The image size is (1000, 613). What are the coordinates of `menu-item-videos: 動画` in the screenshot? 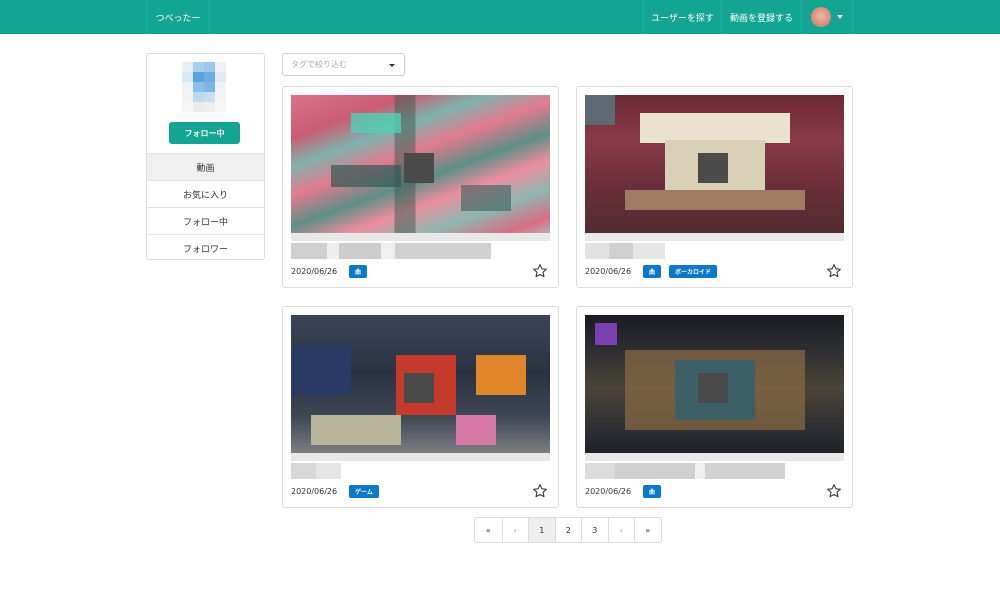 It's located at (205, 166).